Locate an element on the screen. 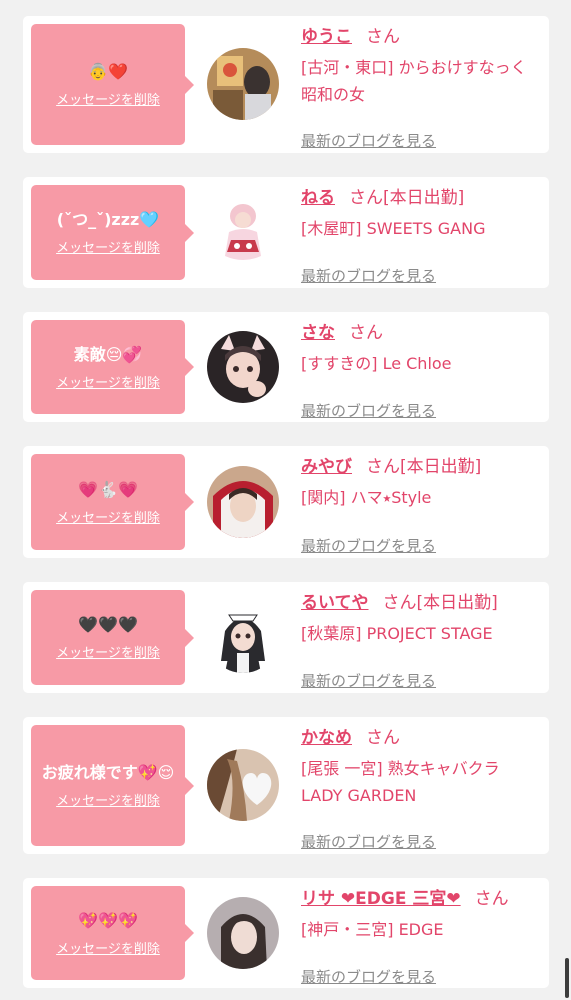  costume-photo-icon is located at coordinates (243, 232).